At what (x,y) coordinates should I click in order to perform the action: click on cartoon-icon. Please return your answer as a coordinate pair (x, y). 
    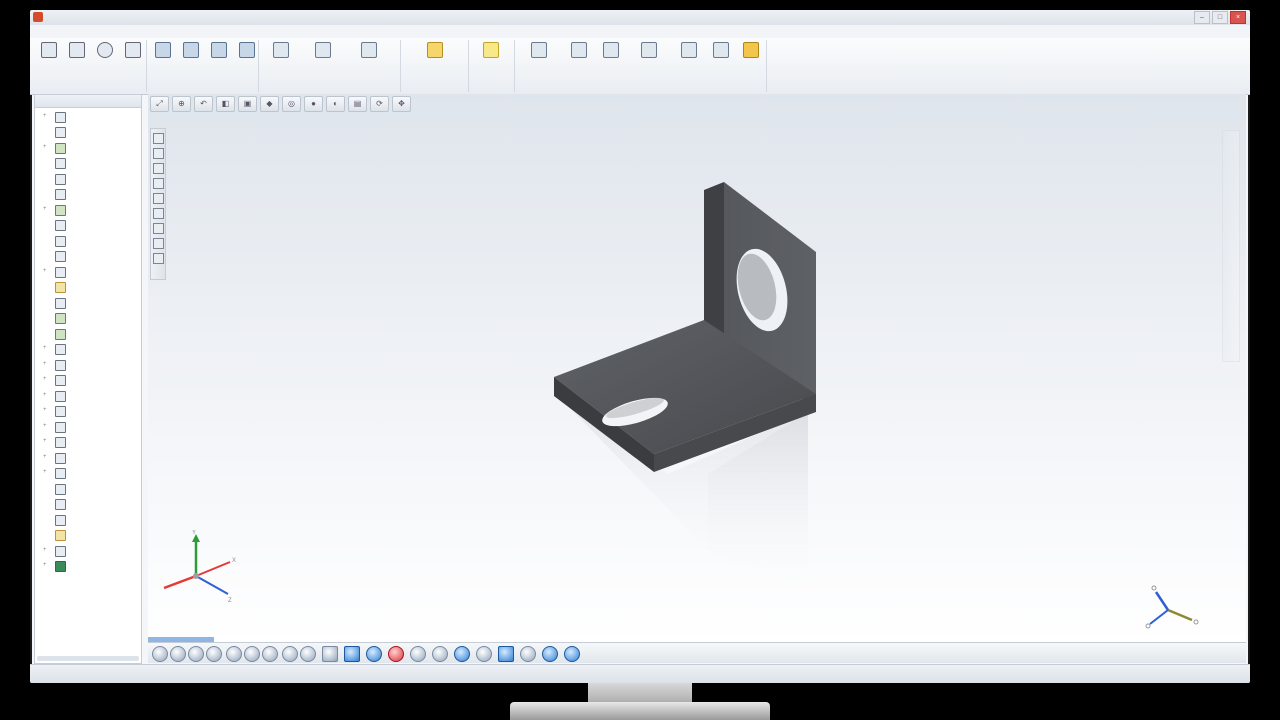
    Looking at the image, I should click on (506, 654).